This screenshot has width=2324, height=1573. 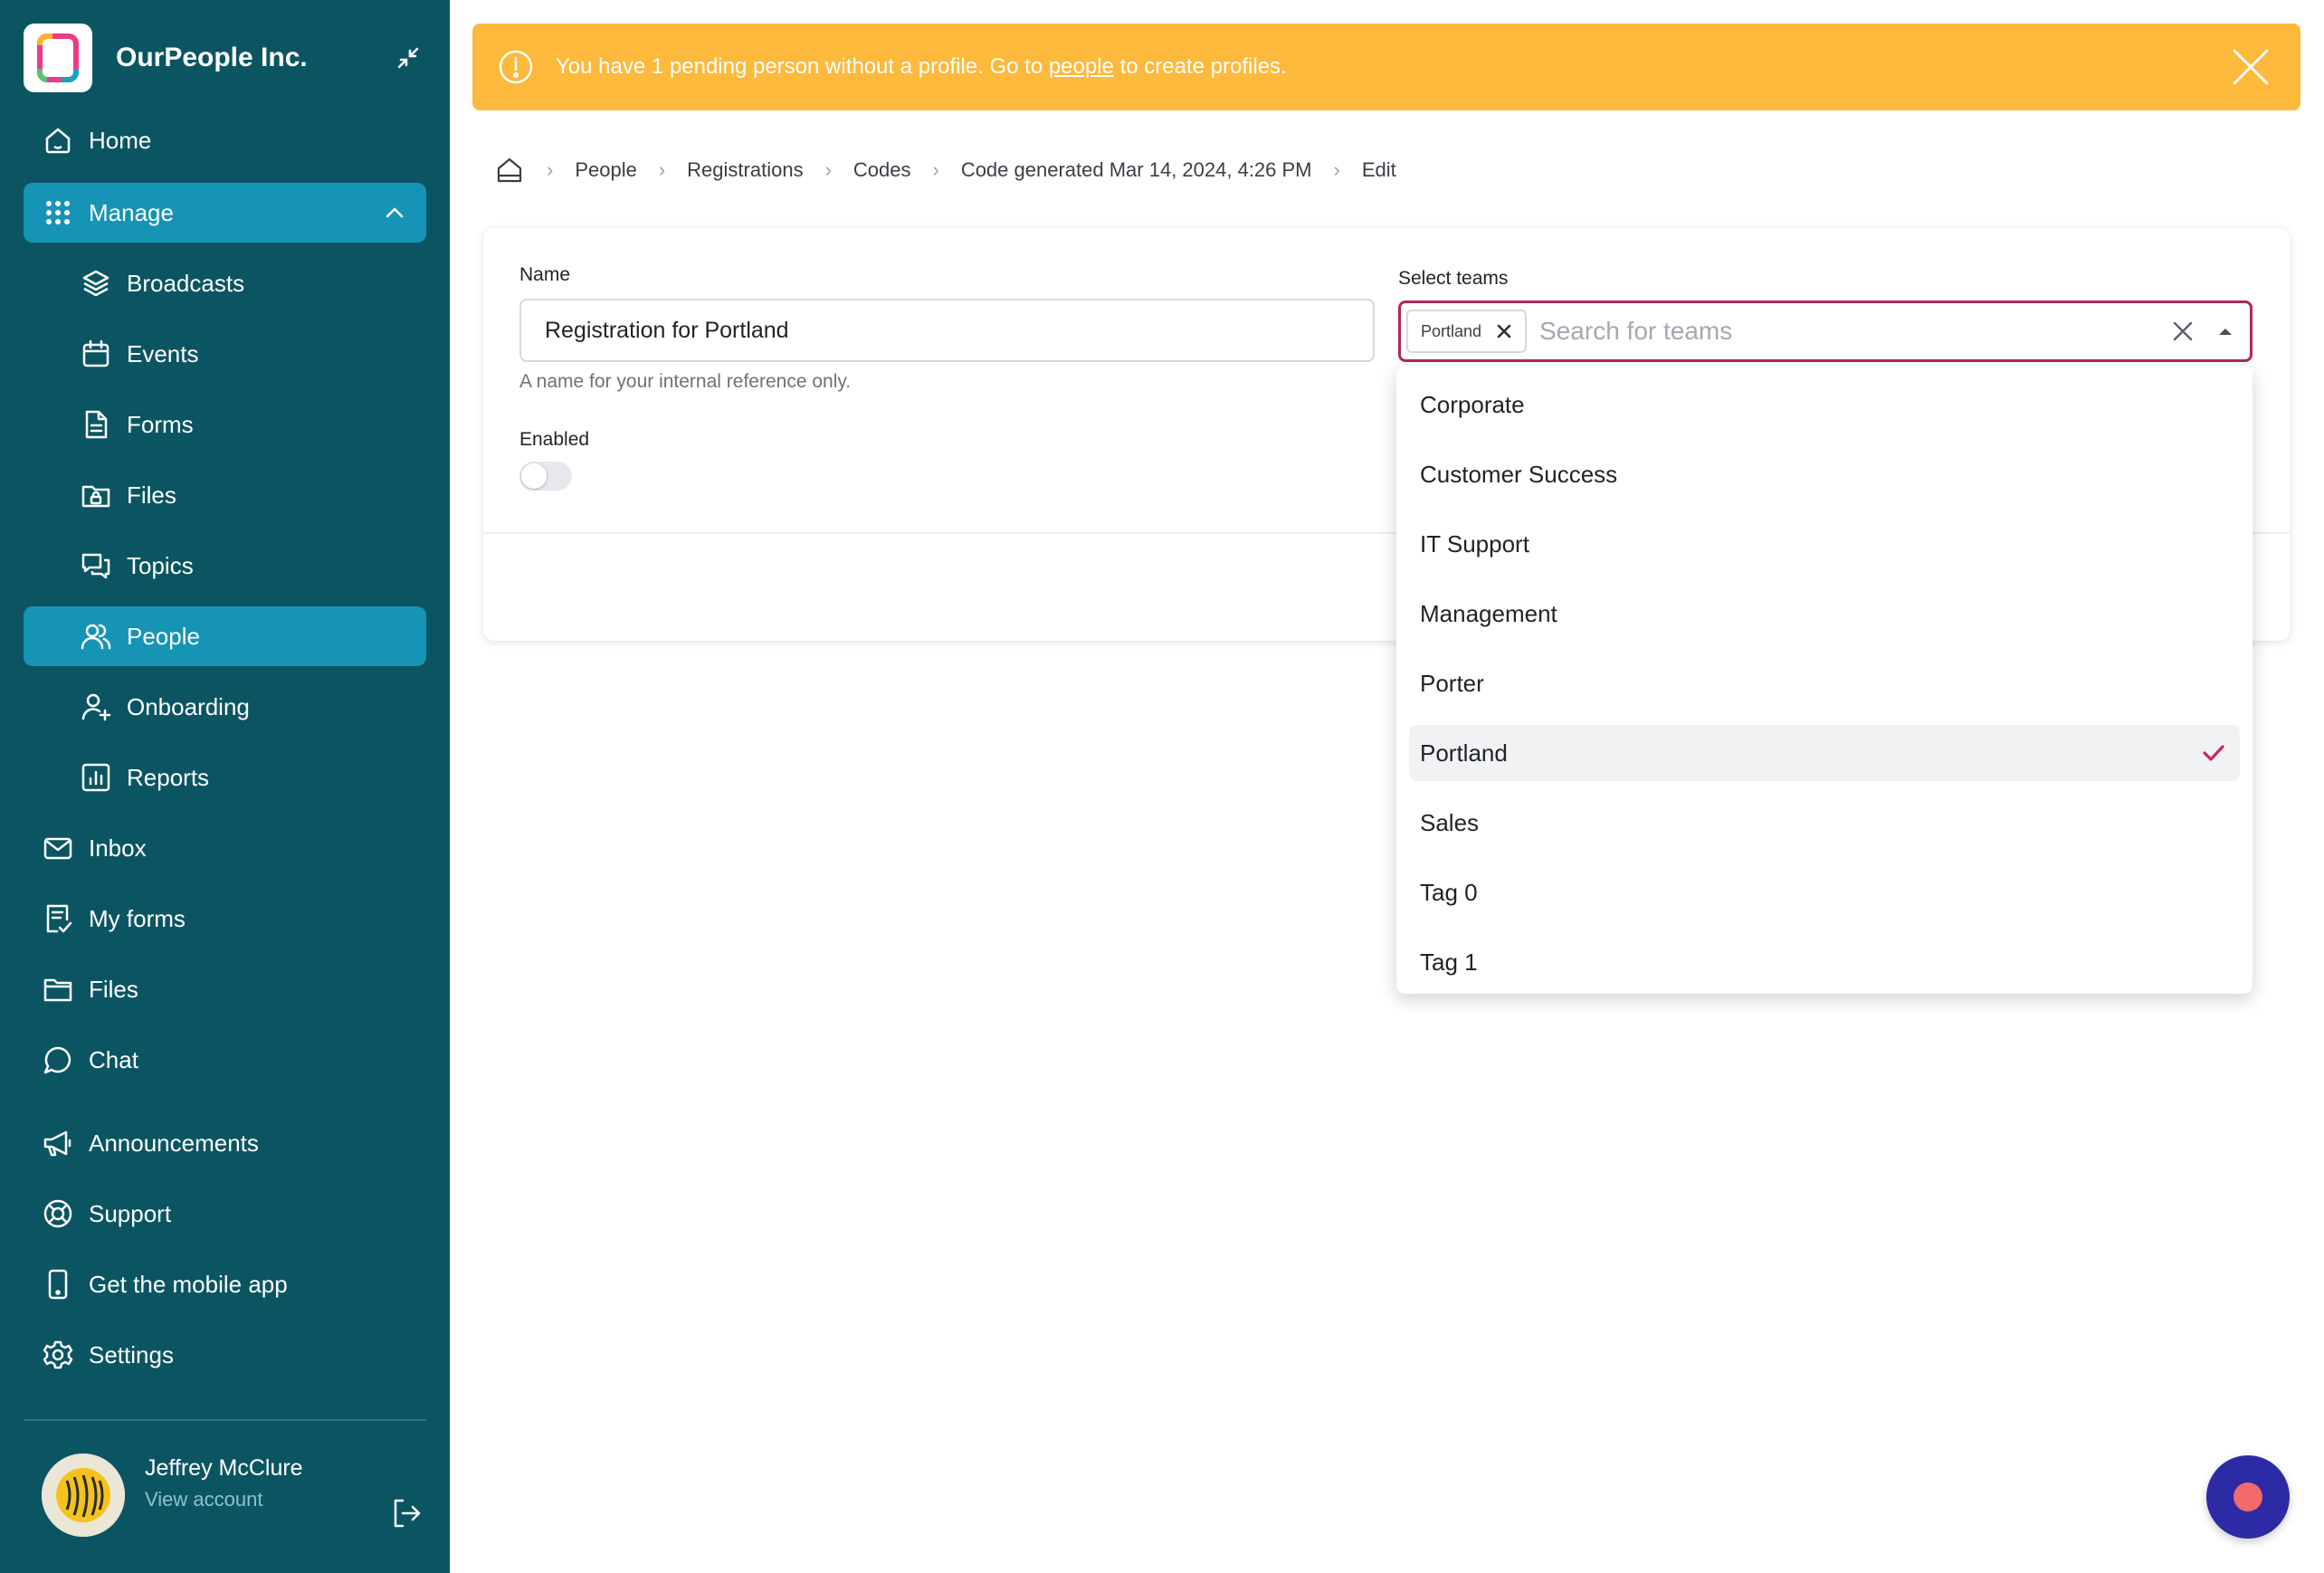 What do you see at coordinates (58, 213) in the screenshot?
I see `grid-icon` at bounding box center [58, 213].